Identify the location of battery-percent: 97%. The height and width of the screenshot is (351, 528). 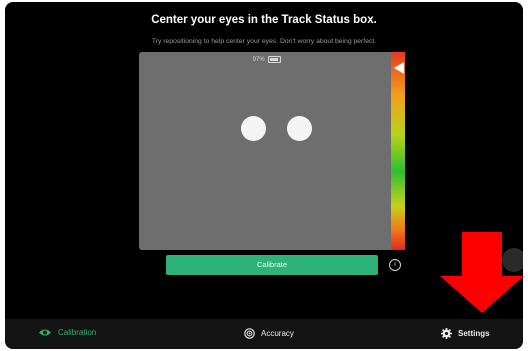
(258, 60).